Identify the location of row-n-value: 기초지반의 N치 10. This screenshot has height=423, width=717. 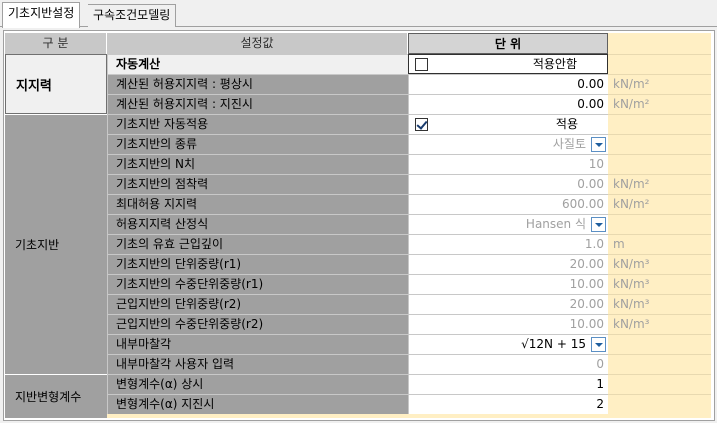
(409, 164).